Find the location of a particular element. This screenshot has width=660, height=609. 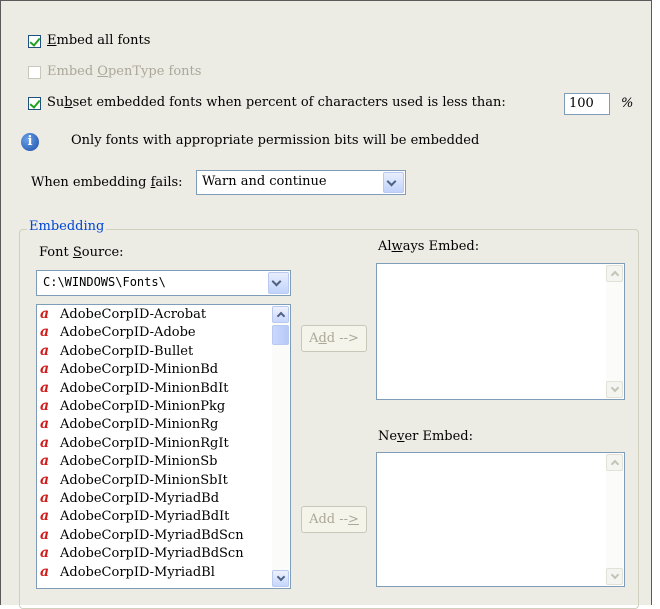

font-list-item: a AdobeCorpID-Adobe is located at coordinates (118, 332).